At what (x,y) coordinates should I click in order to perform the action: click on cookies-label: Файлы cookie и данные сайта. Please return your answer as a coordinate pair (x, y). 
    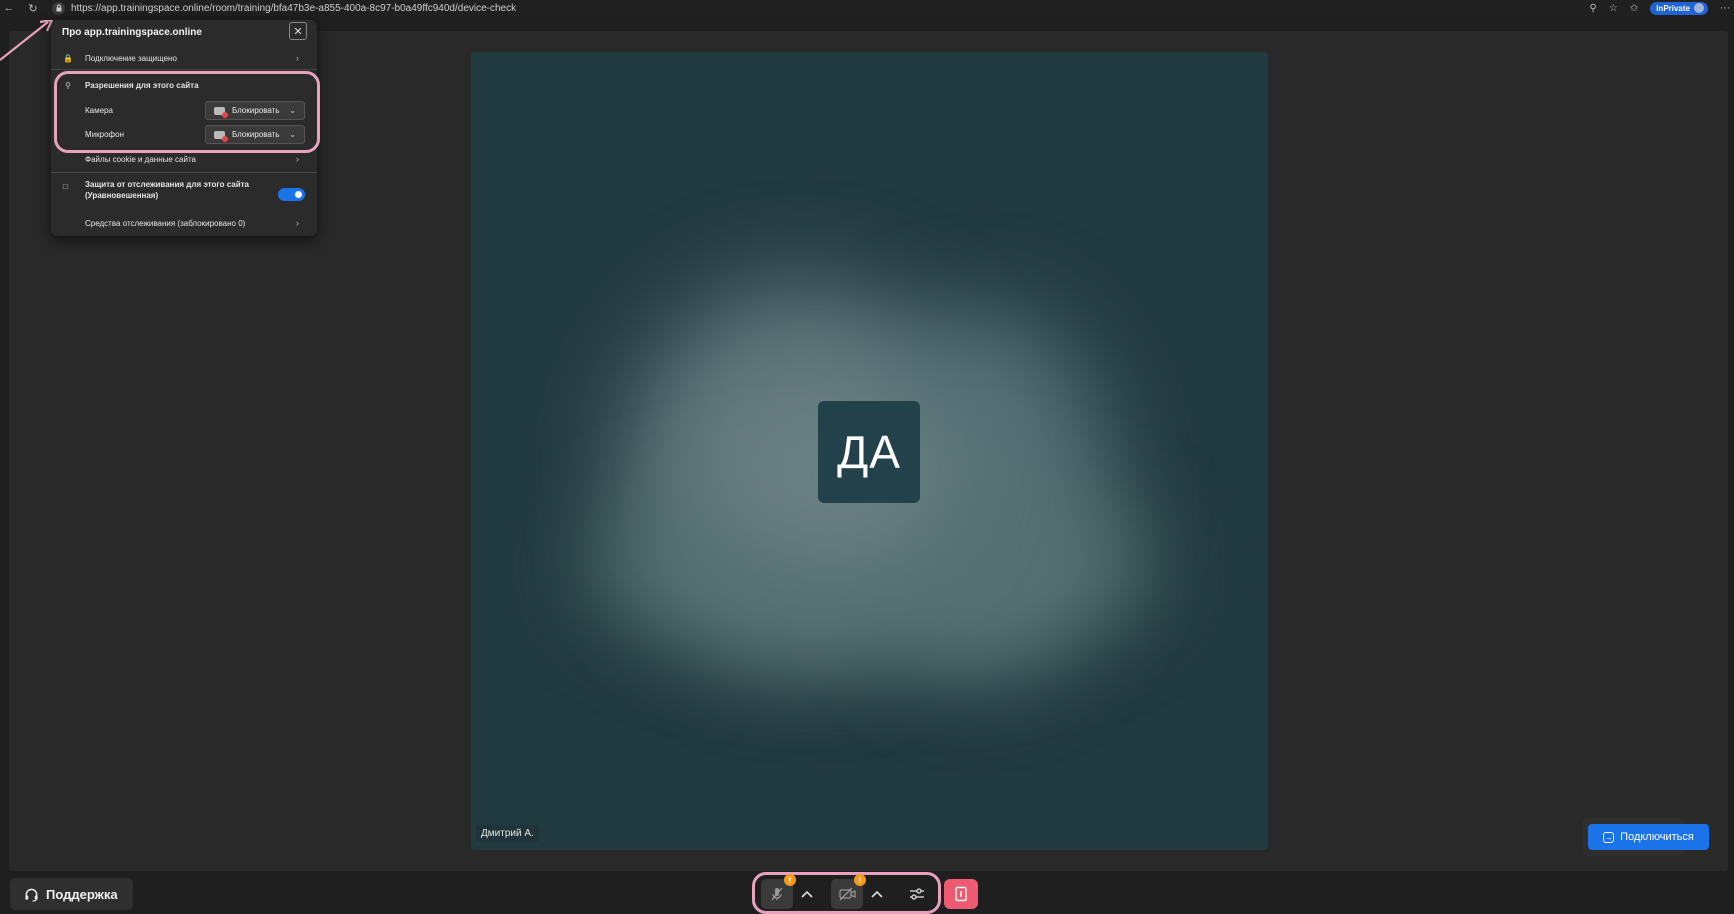
    Looking at the image, I should click on (140, 159).